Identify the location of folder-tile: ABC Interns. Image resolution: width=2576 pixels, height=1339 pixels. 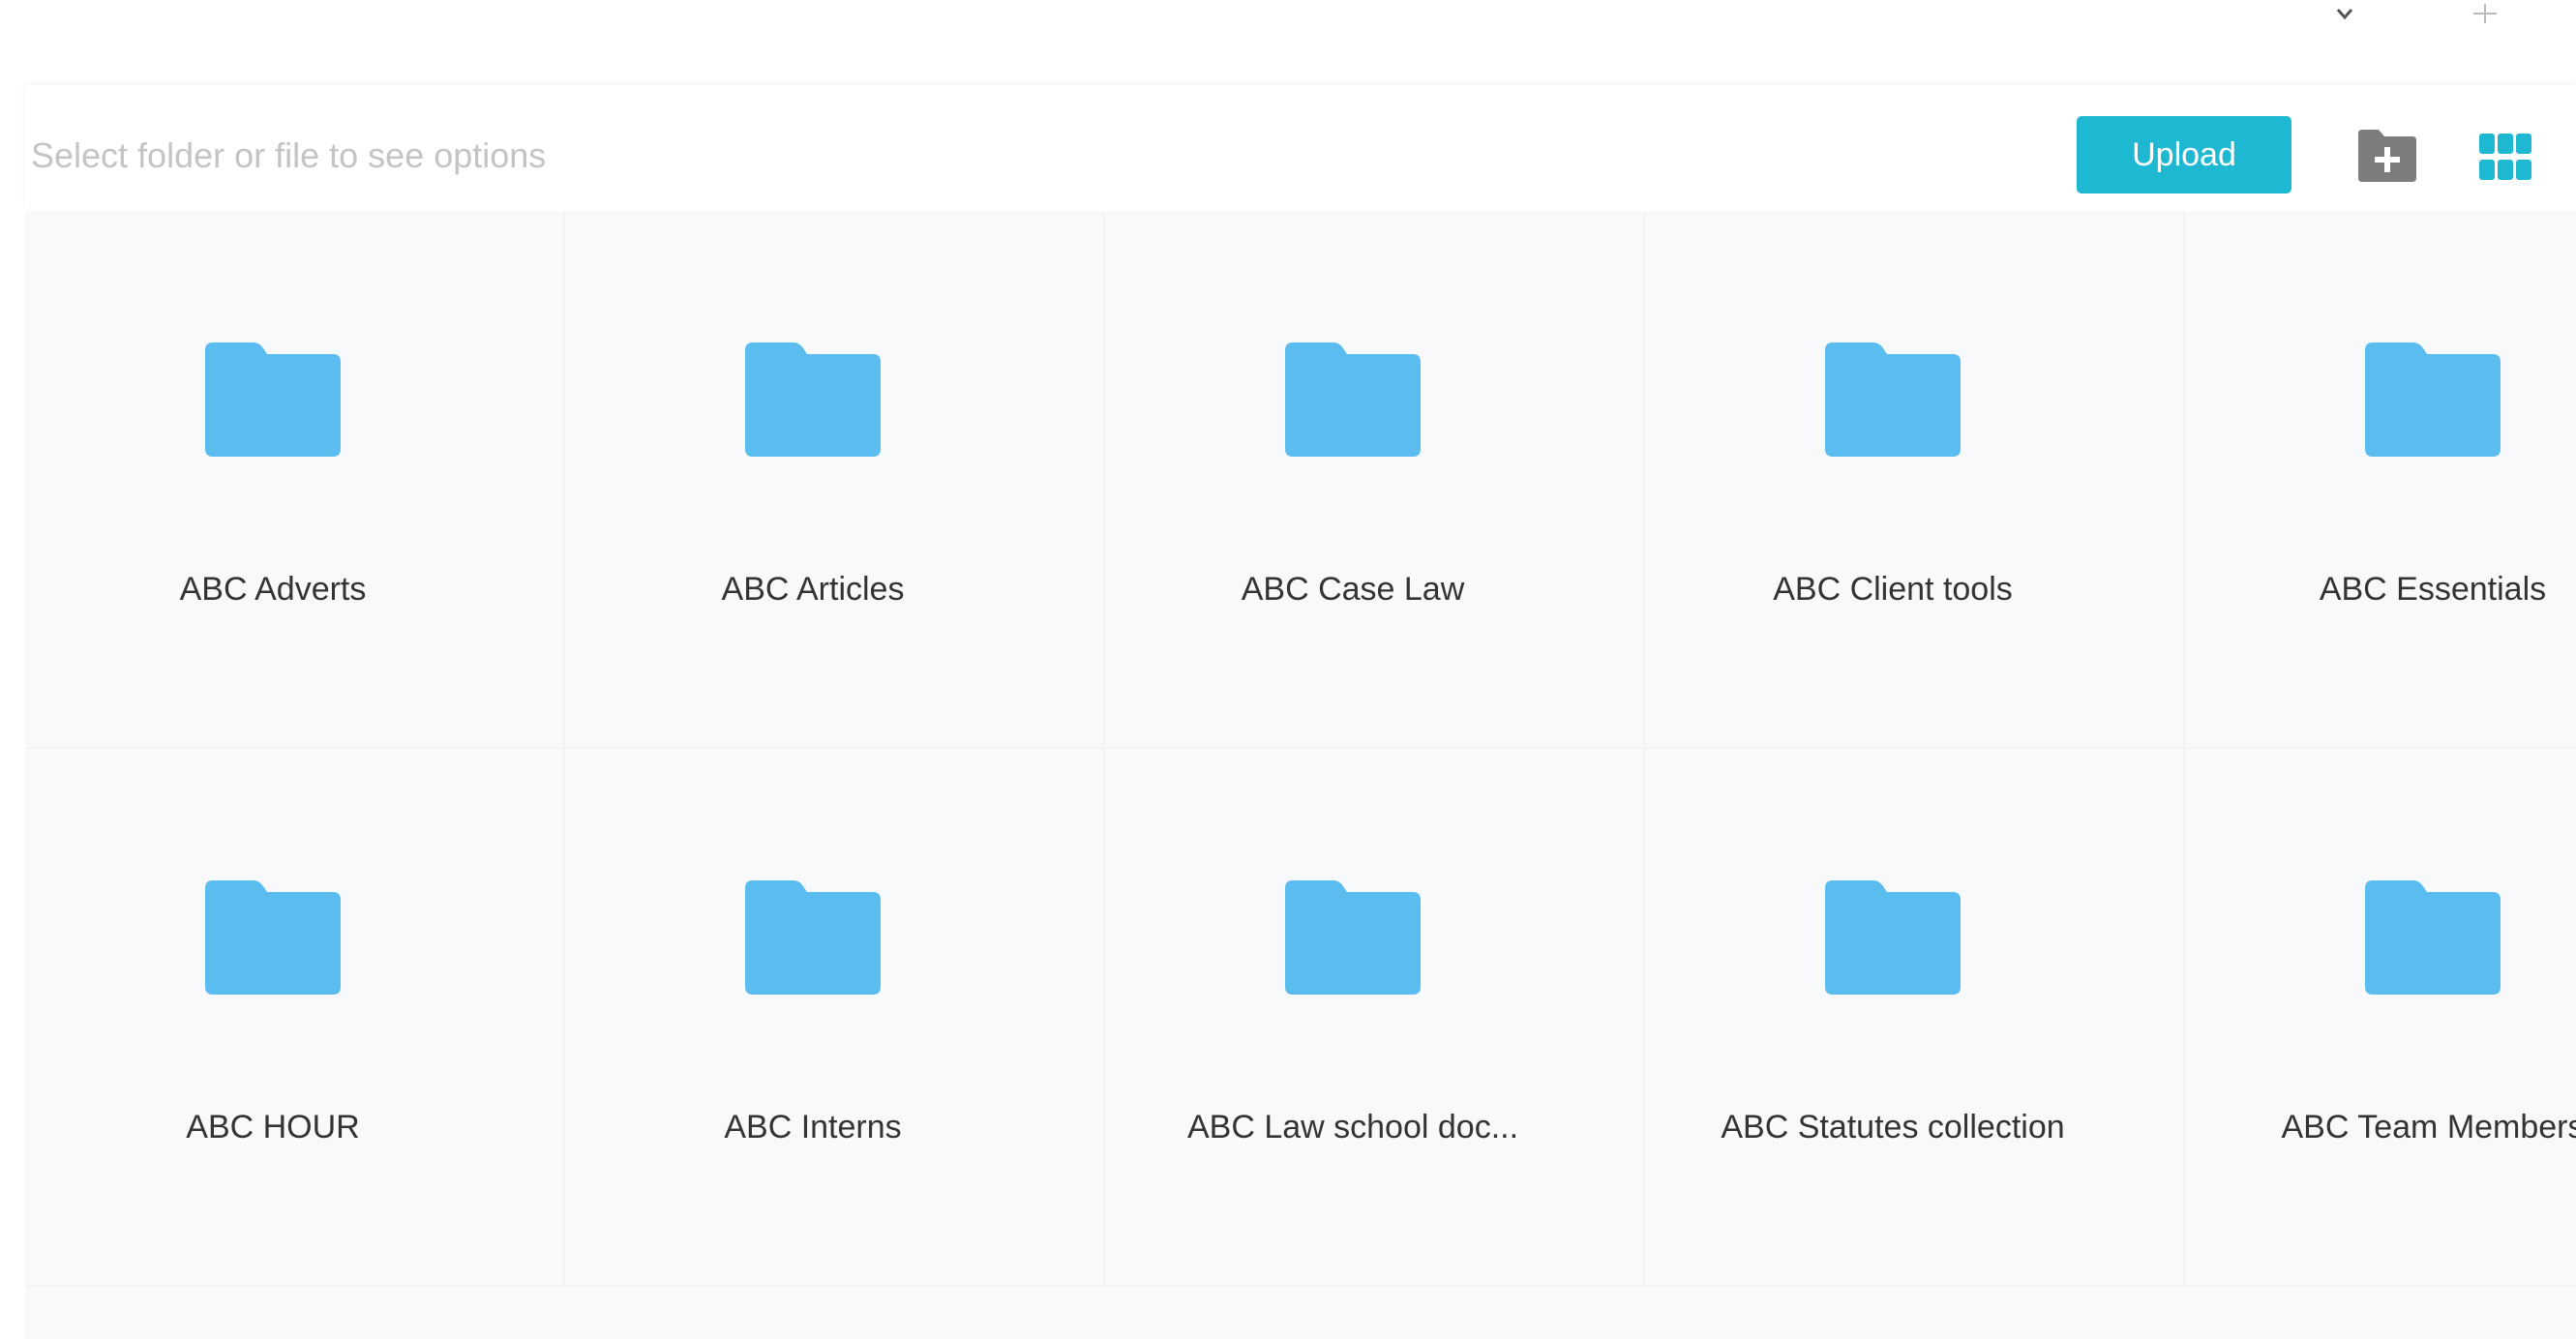
(835, 1018).